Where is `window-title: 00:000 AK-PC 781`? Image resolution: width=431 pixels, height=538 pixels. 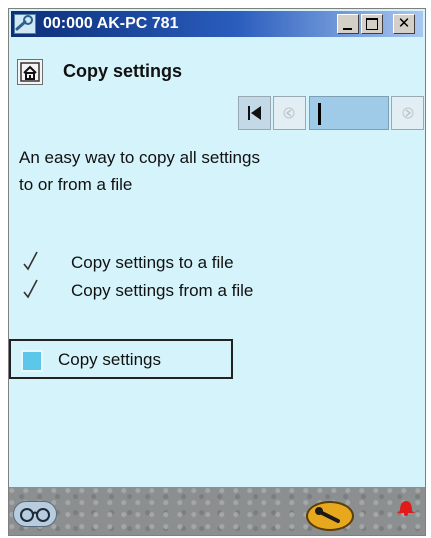
window-title: 00:000 AK-PC 781 is located at coordinates (111, 23).